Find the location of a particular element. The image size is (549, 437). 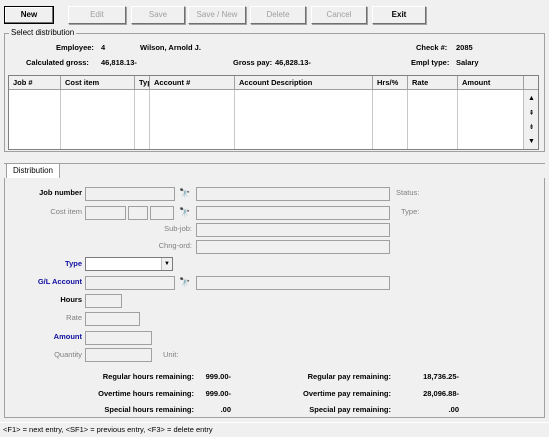

col-type: Type is located at coordinates (142, 83).